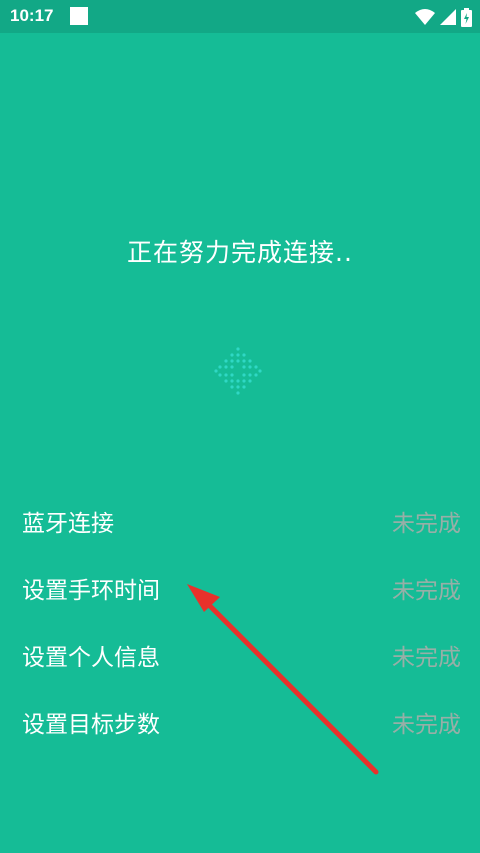 This screenshot has width=480, height=853. What do you see at coordinates (240, 252) in the screenshot?
I see `connecting-message: 正在努力完成连接..` at bounding box center [240, 252].